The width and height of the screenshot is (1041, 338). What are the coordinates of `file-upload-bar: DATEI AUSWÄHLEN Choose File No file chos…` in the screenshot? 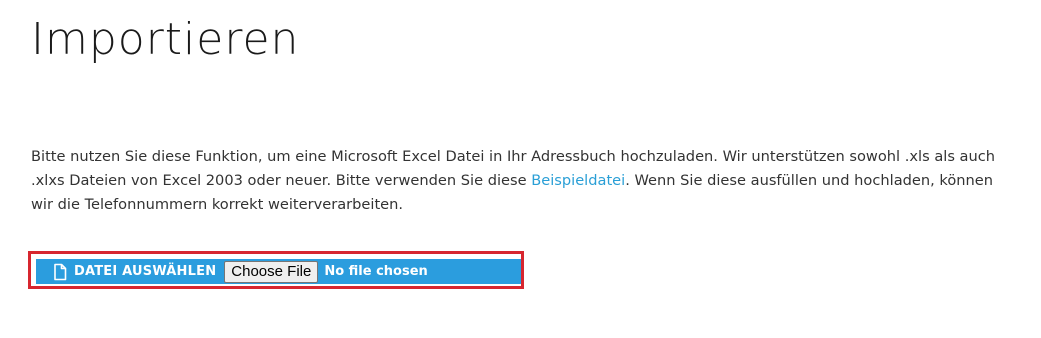 It's located at (278, 271).